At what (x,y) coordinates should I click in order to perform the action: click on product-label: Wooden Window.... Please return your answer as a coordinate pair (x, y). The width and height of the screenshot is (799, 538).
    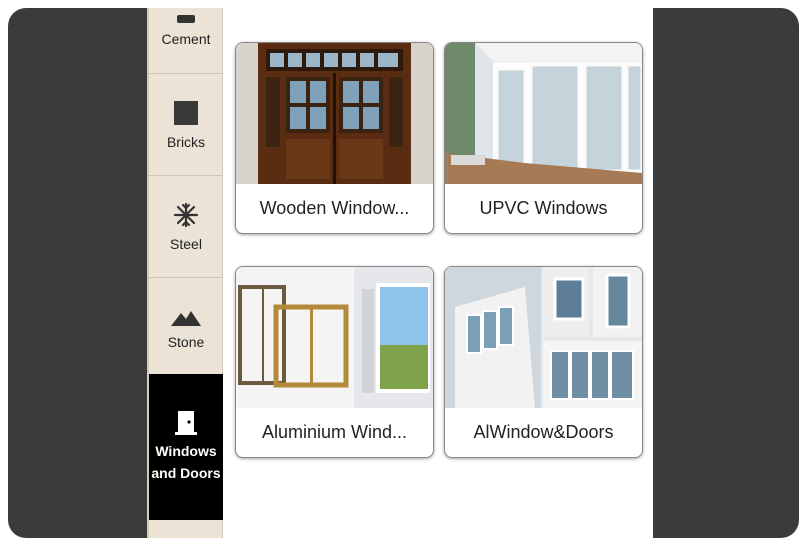
    Looking at the image, I should click on (334, 207).